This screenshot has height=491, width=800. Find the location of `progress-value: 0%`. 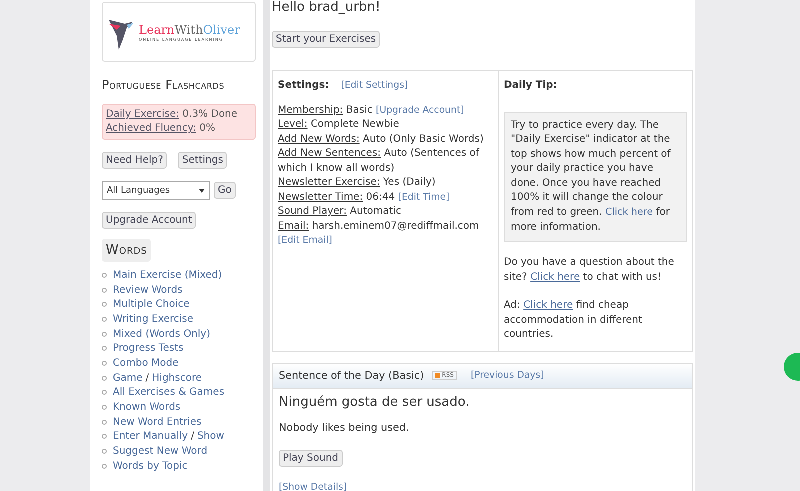

progress-value: 0% is located at coordinates (208, 128).